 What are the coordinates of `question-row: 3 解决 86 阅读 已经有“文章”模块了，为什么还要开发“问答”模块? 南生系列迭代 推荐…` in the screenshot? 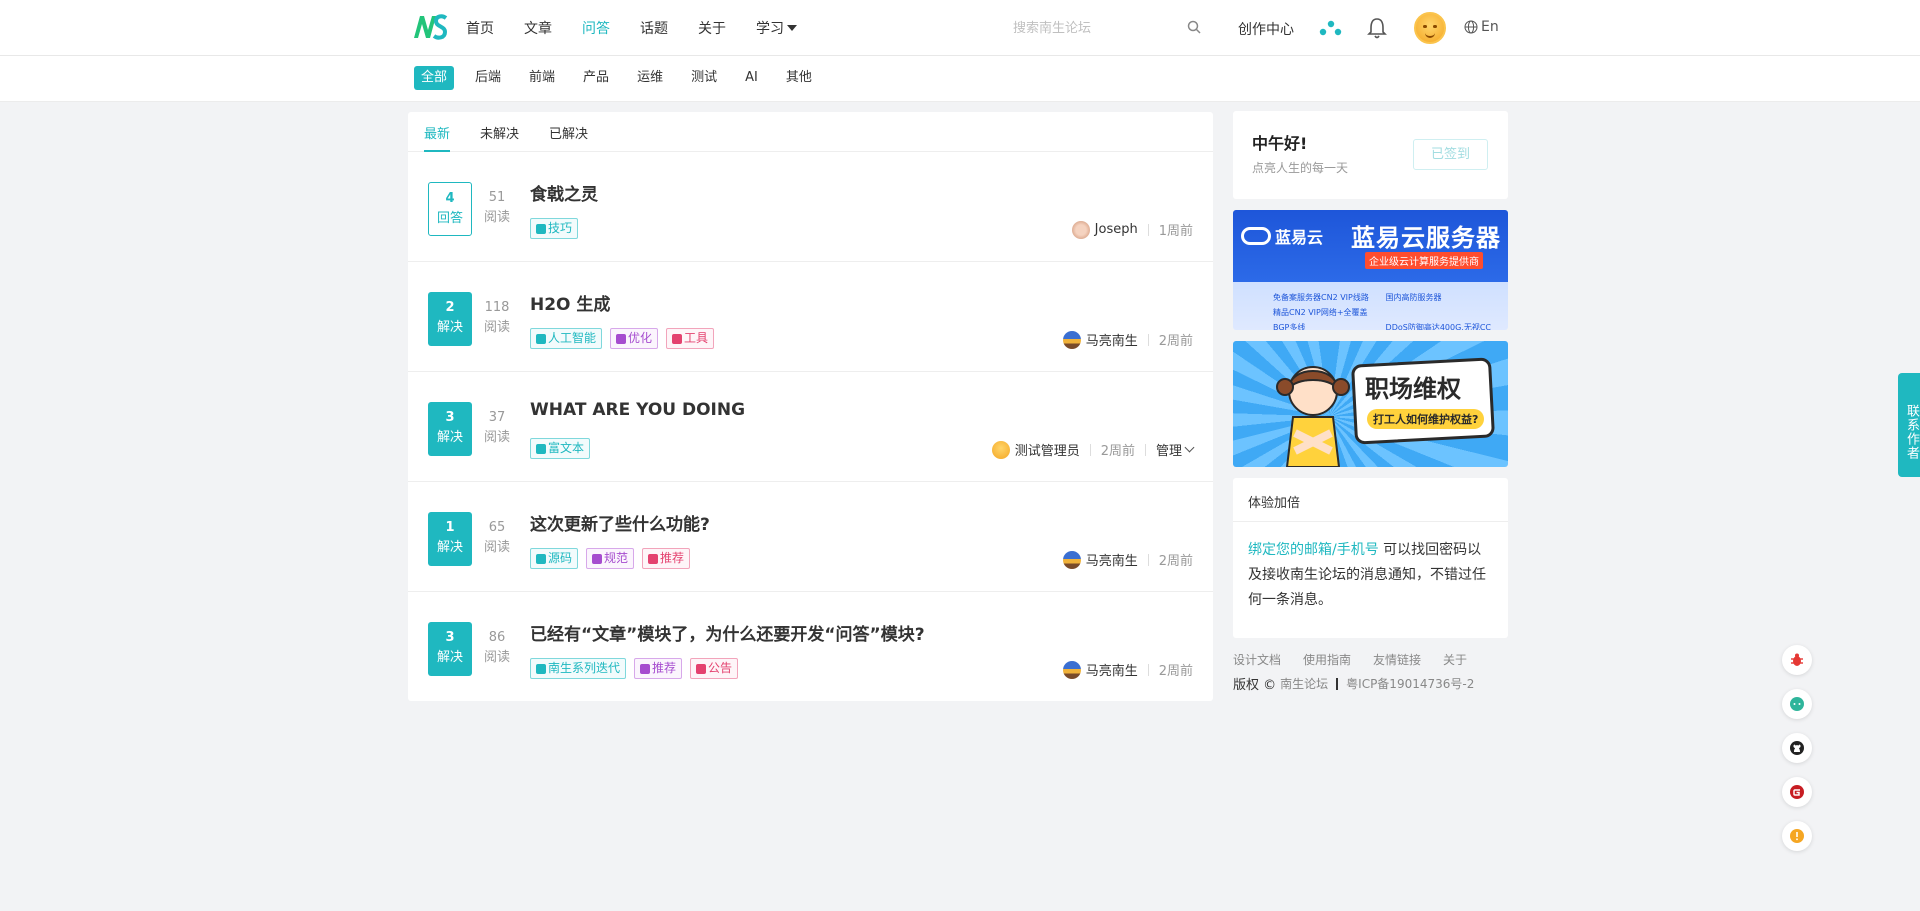 It's located at (810, 647).